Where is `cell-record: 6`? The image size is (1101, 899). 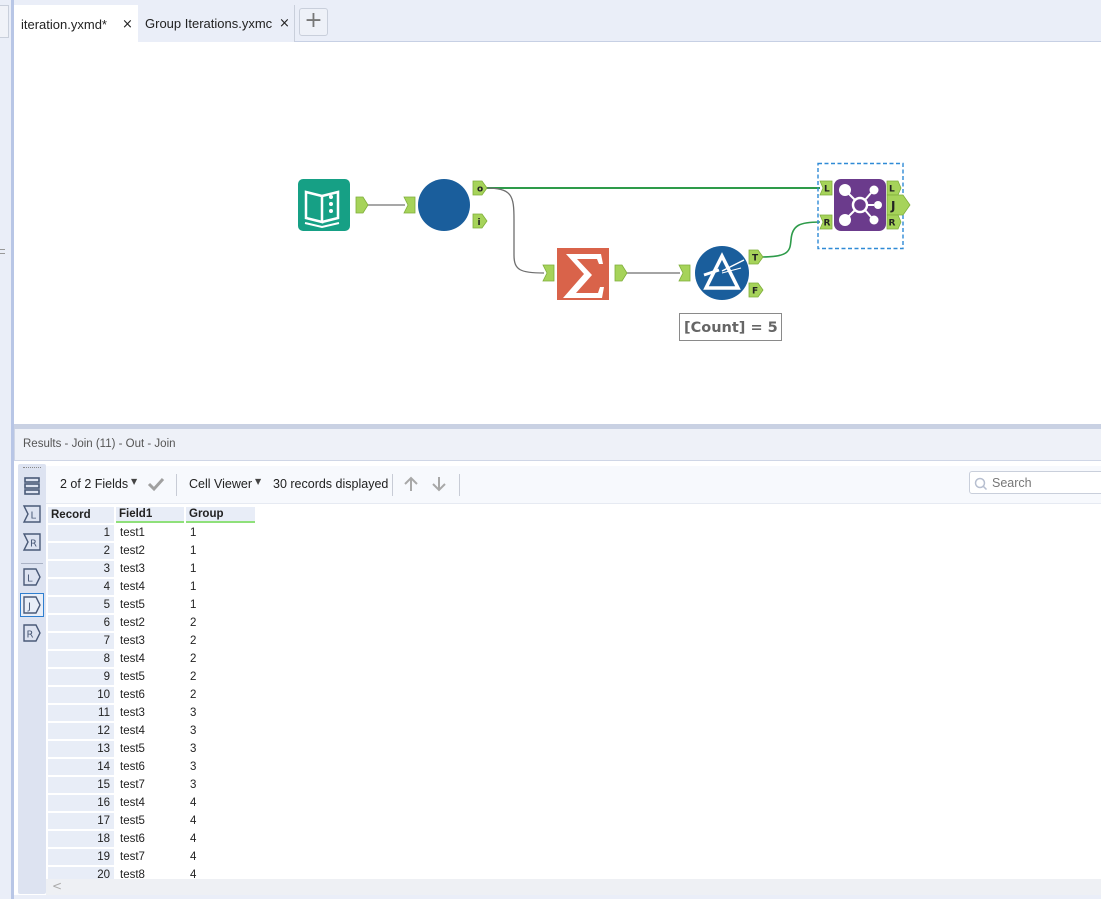
cell-record: 6 is located at coordinates (81, 623).